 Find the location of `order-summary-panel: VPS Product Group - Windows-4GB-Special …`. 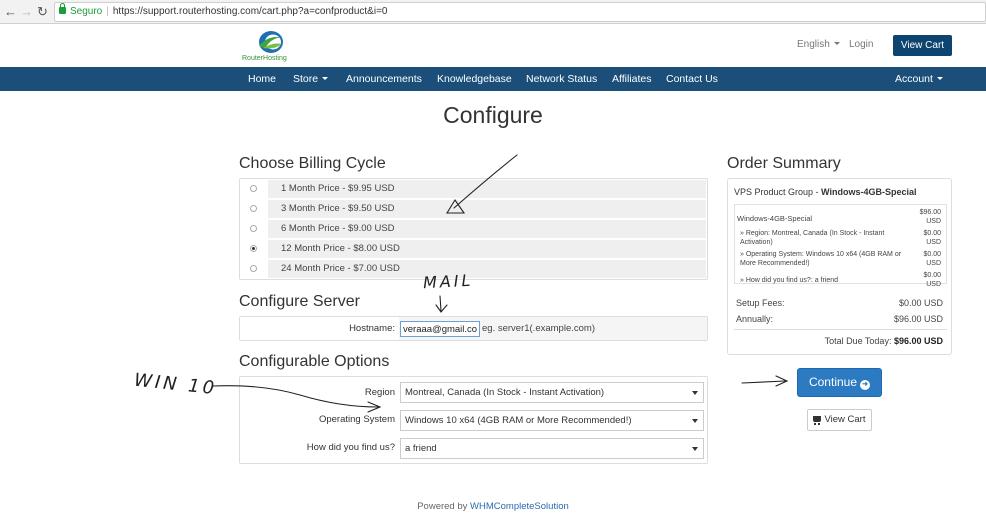

order-summary-panel: VPS Product Group - Windows-4GB-Special … is located at coordinates (839, 266).